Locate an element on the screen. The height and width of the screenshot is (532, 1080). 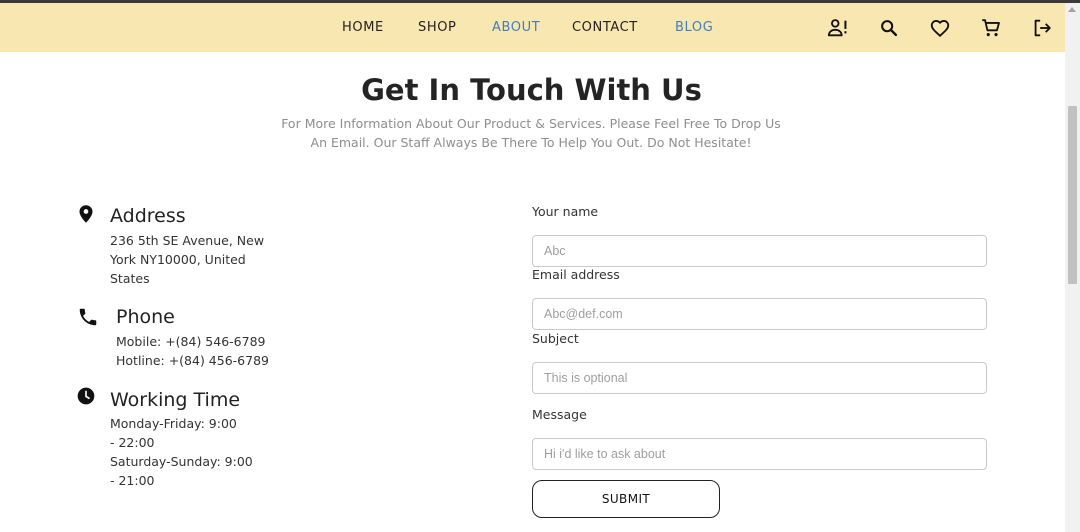
subject-label: Subject is located at coordinates (555, 338).